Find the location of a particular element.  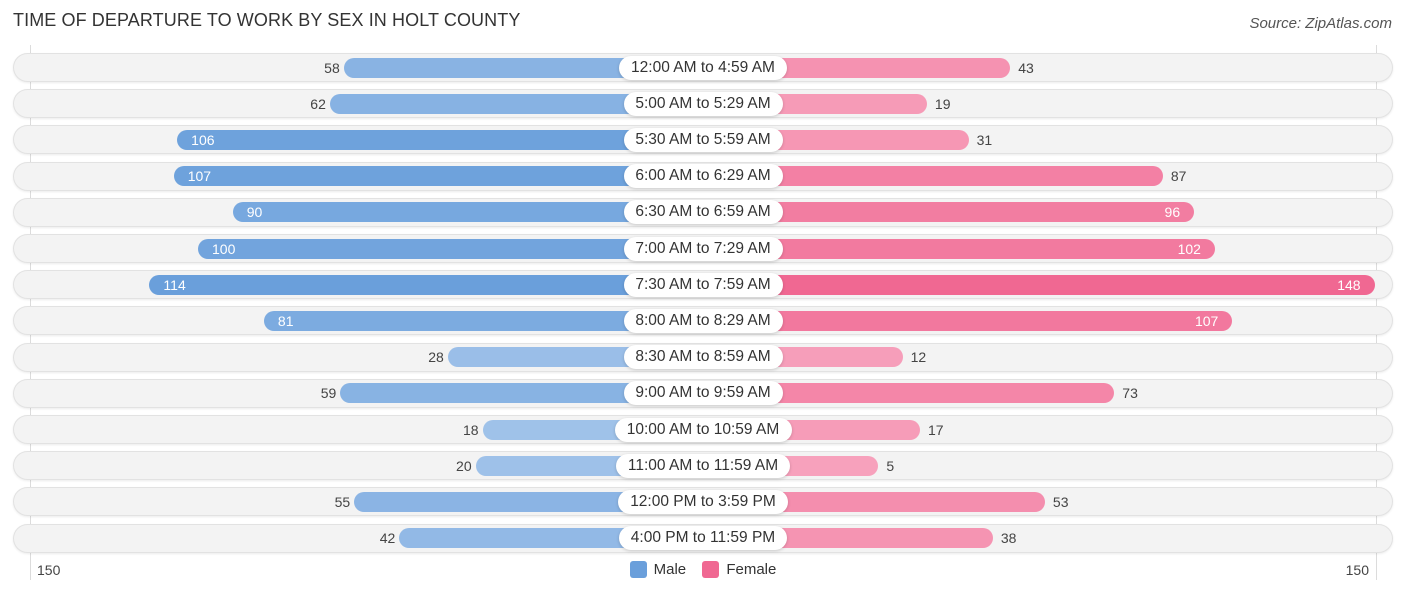

male-value-label: 20 is located at coordinates (464, 465).